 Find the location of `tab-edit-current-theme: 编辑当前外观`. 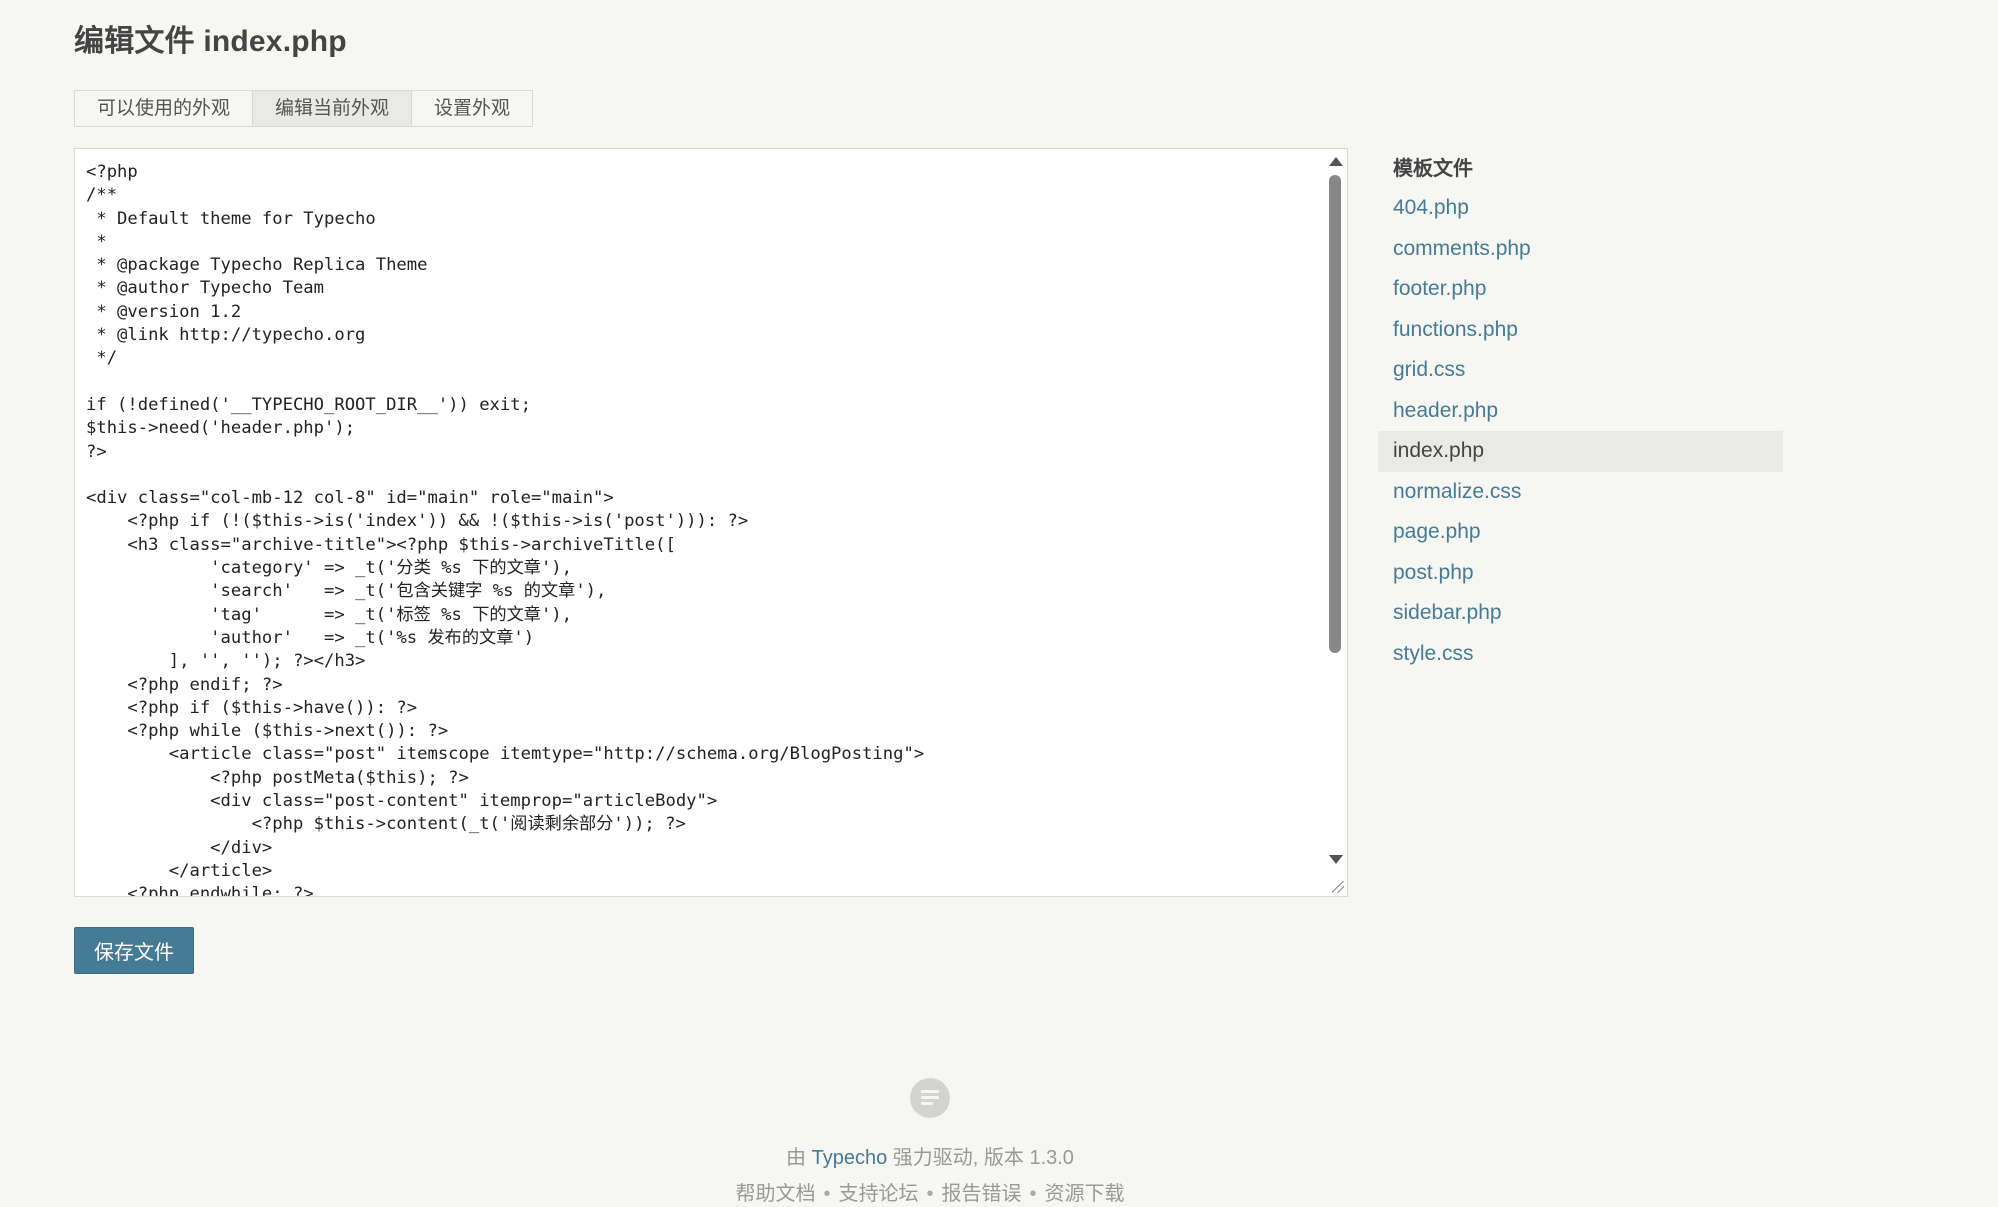

tab-edit-current-theme: 编辑当前外观 is located at coordinates (332, 108).